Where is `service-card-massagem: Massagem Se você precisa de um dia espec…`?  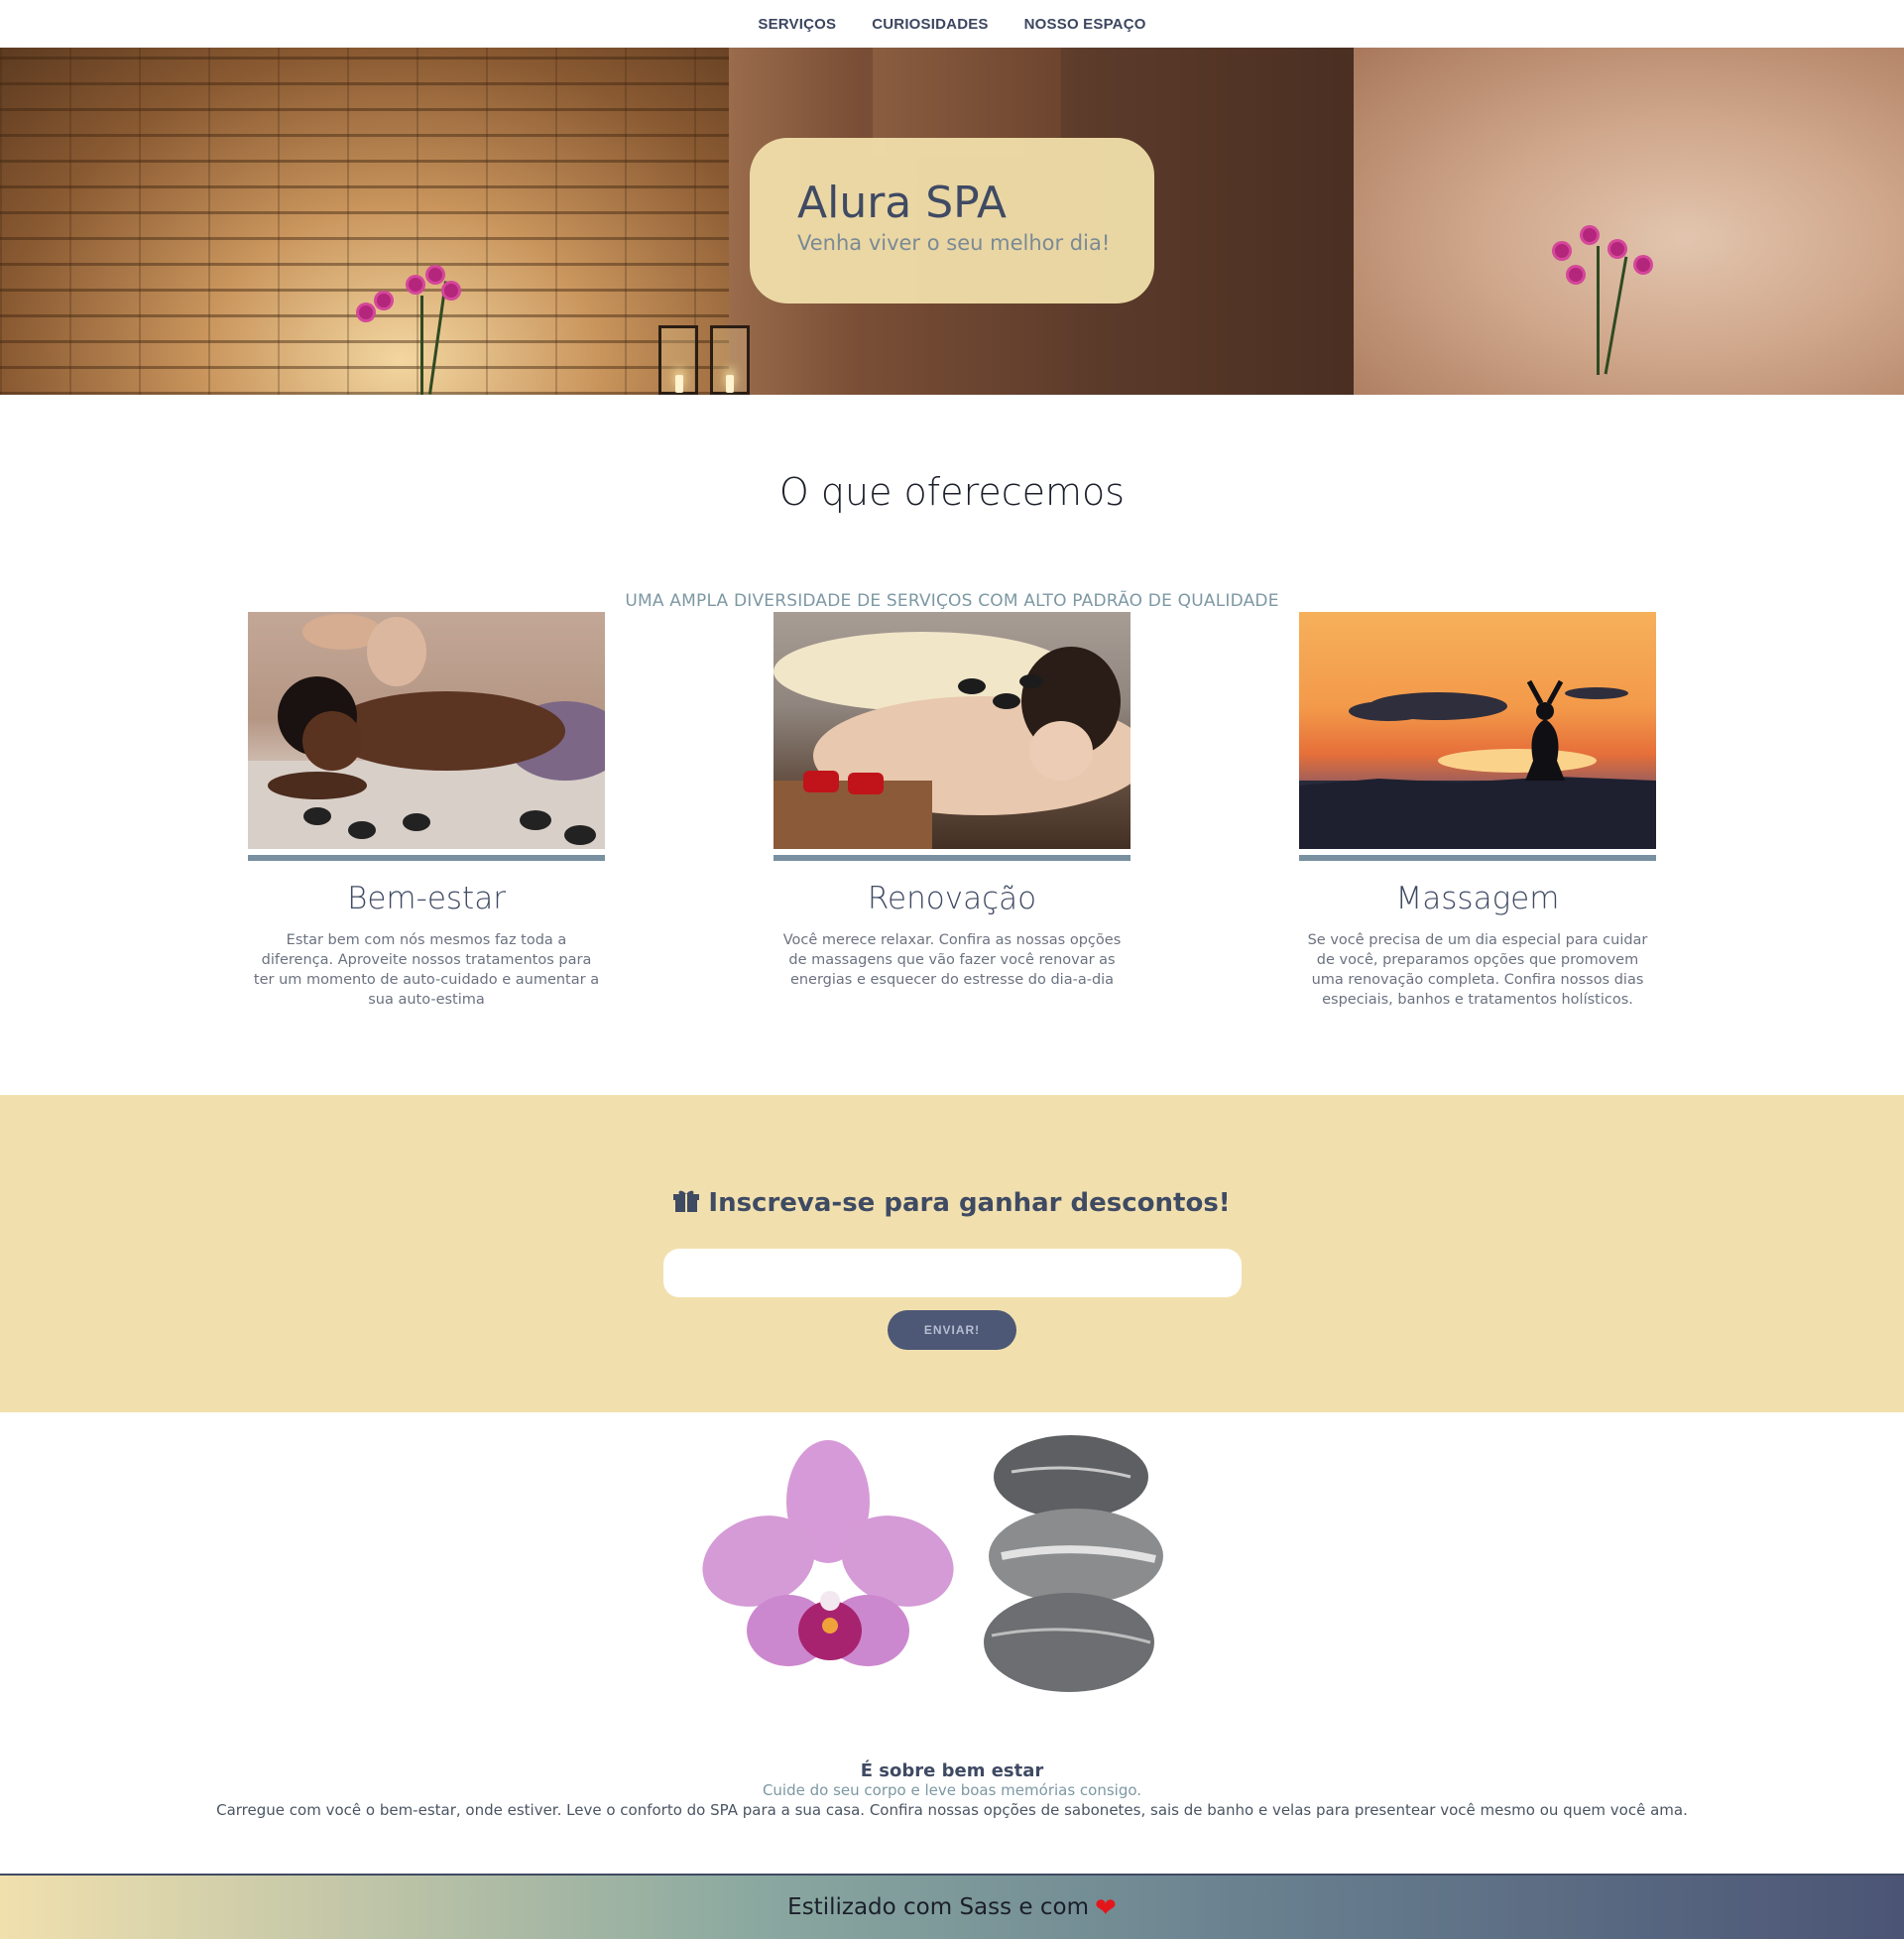
service-card-massagem: Massagem Se você precisa de um dia espec… is located at coordinates (1477, 811).